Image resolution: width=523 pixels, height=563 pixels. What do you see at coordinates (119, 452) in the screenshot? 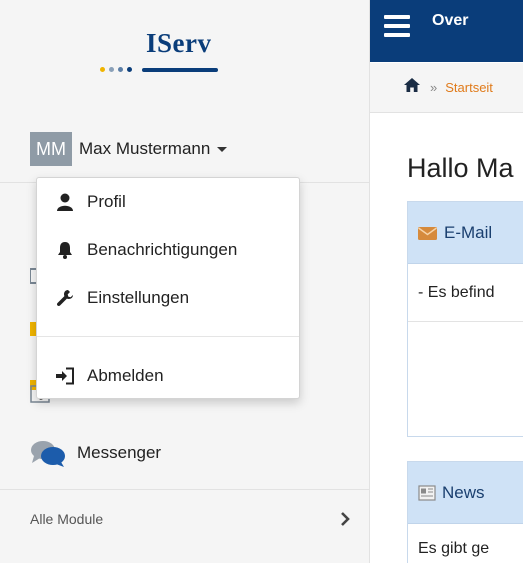
I see `messenger-label: Messenger` at bounding box center [119, 452].